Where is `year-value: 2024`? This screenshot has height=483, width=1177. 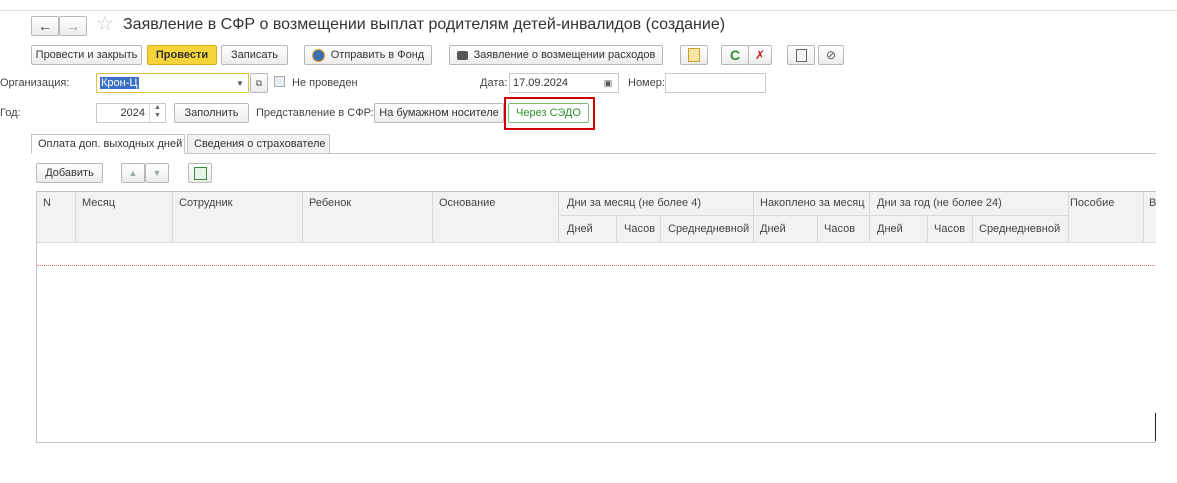 year-value: 2024 is located at coordinates (132, 113).